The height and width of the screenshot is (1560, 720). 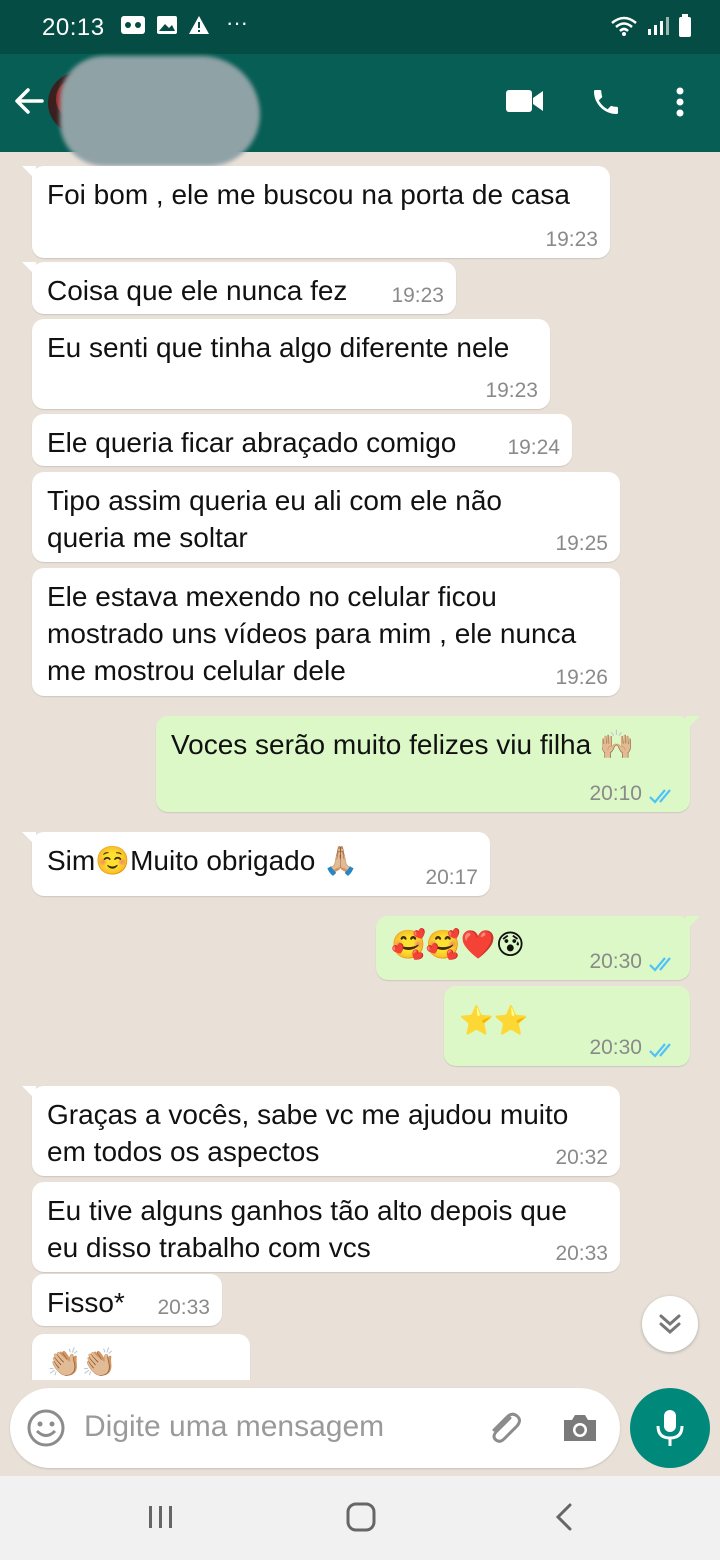 I want to click on message-text: Coisa que ele nunca fez, so click(x=197, y=290).